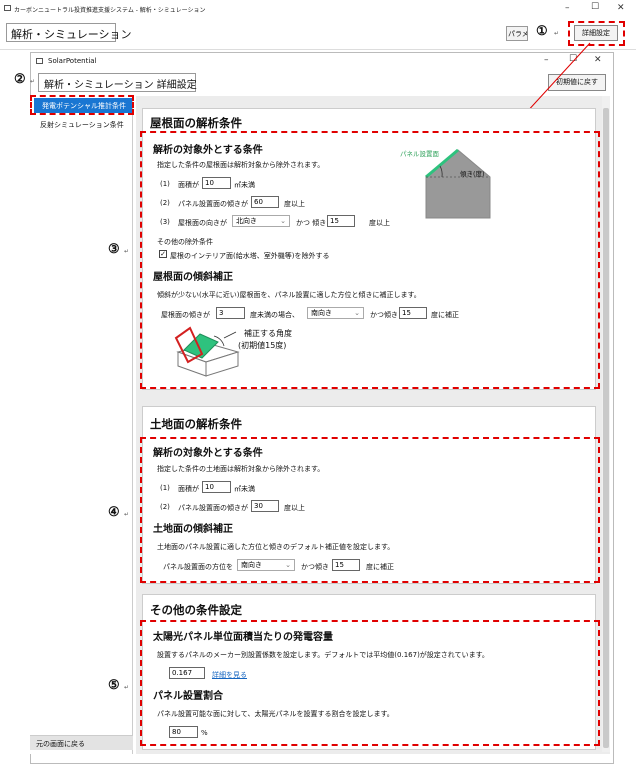 This screenshot has height=764, width=636. What do you see at coordinates (196, 424) in the screenshot?
I see `land-section-title: 土地面の解析条件` at bounding box center [196, 424].